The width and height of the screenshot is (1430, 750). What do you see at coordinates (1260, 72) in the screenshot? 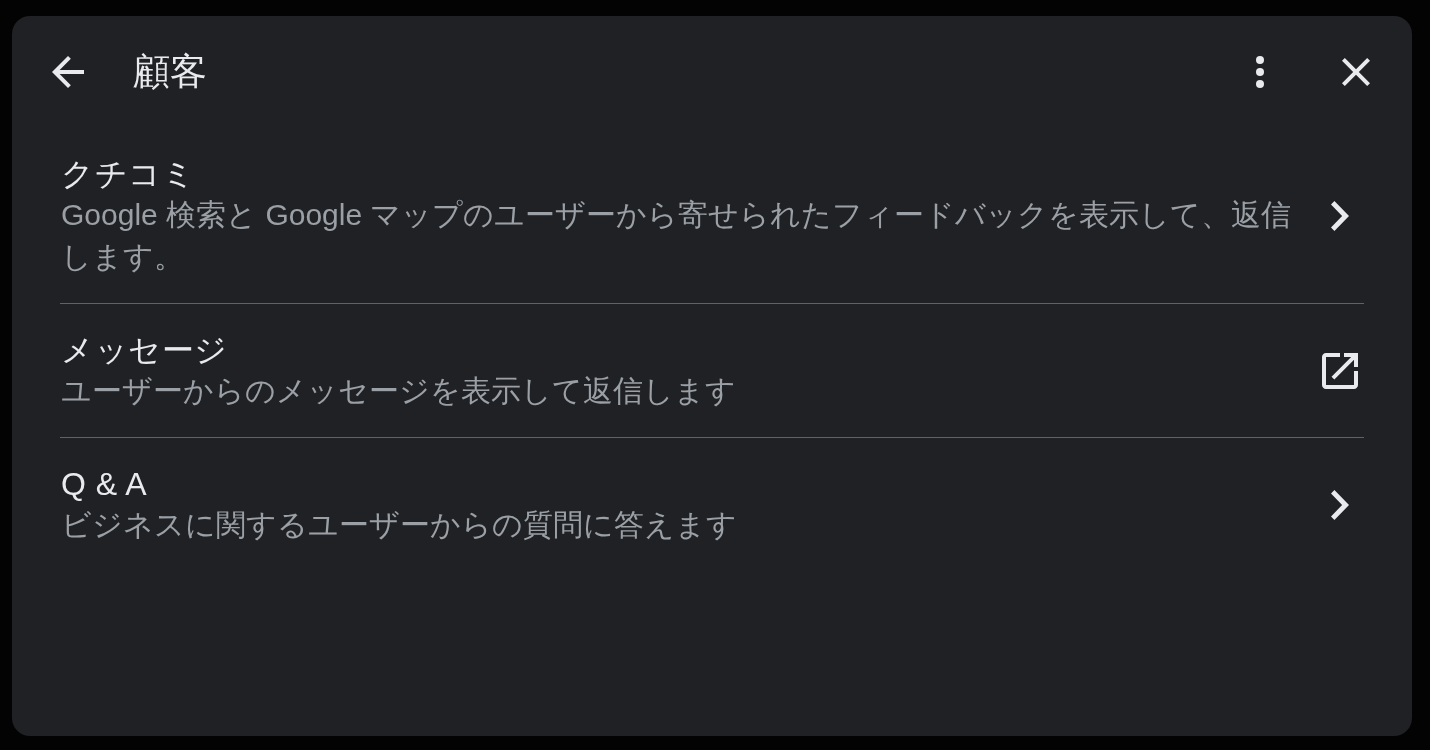
I see `more-vertical-icon` at bounding box center [1260, 72].